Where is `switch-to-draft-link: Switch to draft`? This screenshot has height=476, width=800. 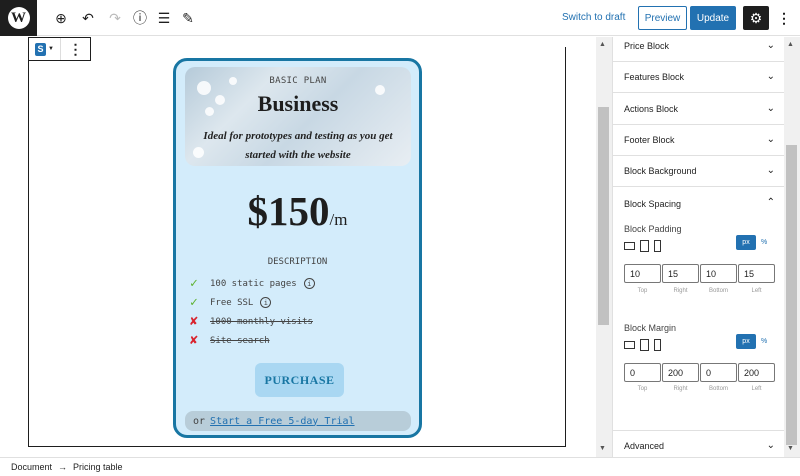
switch-to-draft-link: Switch to draft is located at coordinates (593, 17).